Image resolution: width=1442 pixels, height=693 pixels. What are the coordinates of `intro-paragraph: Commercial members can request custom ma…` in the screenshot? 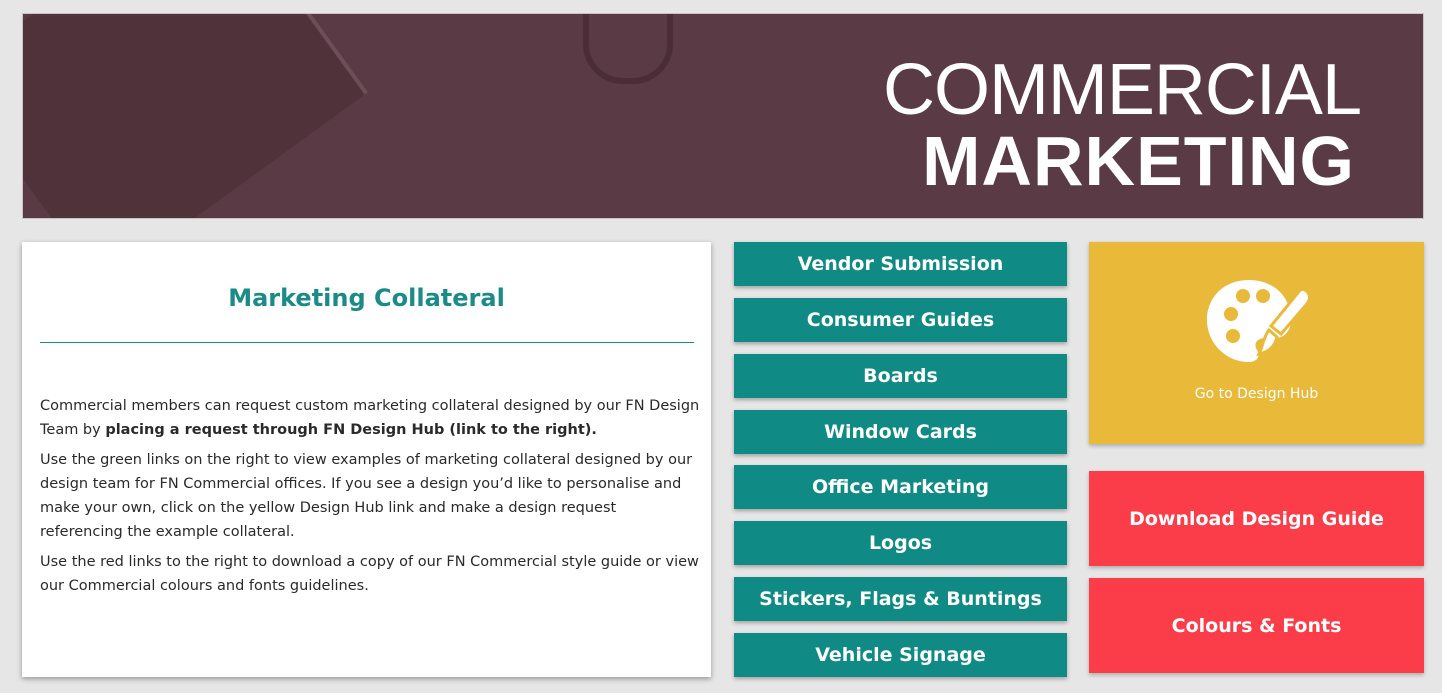 It's located at (370, 418).